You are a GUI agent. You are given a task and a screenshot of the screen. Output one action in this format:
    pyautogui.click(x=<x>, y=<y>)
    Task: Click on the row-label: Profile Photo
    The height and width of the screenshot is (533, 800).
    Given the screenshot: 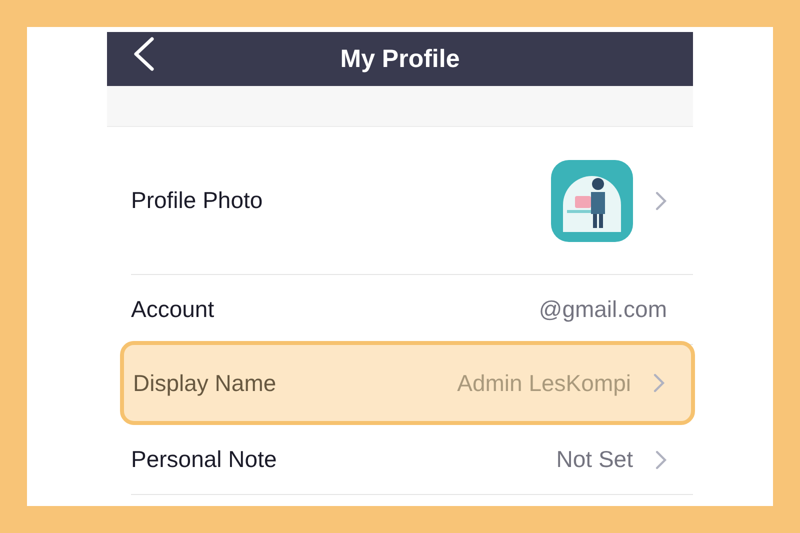 What is the action you would take?
    pyautogui.click(x=197, y=200)
    